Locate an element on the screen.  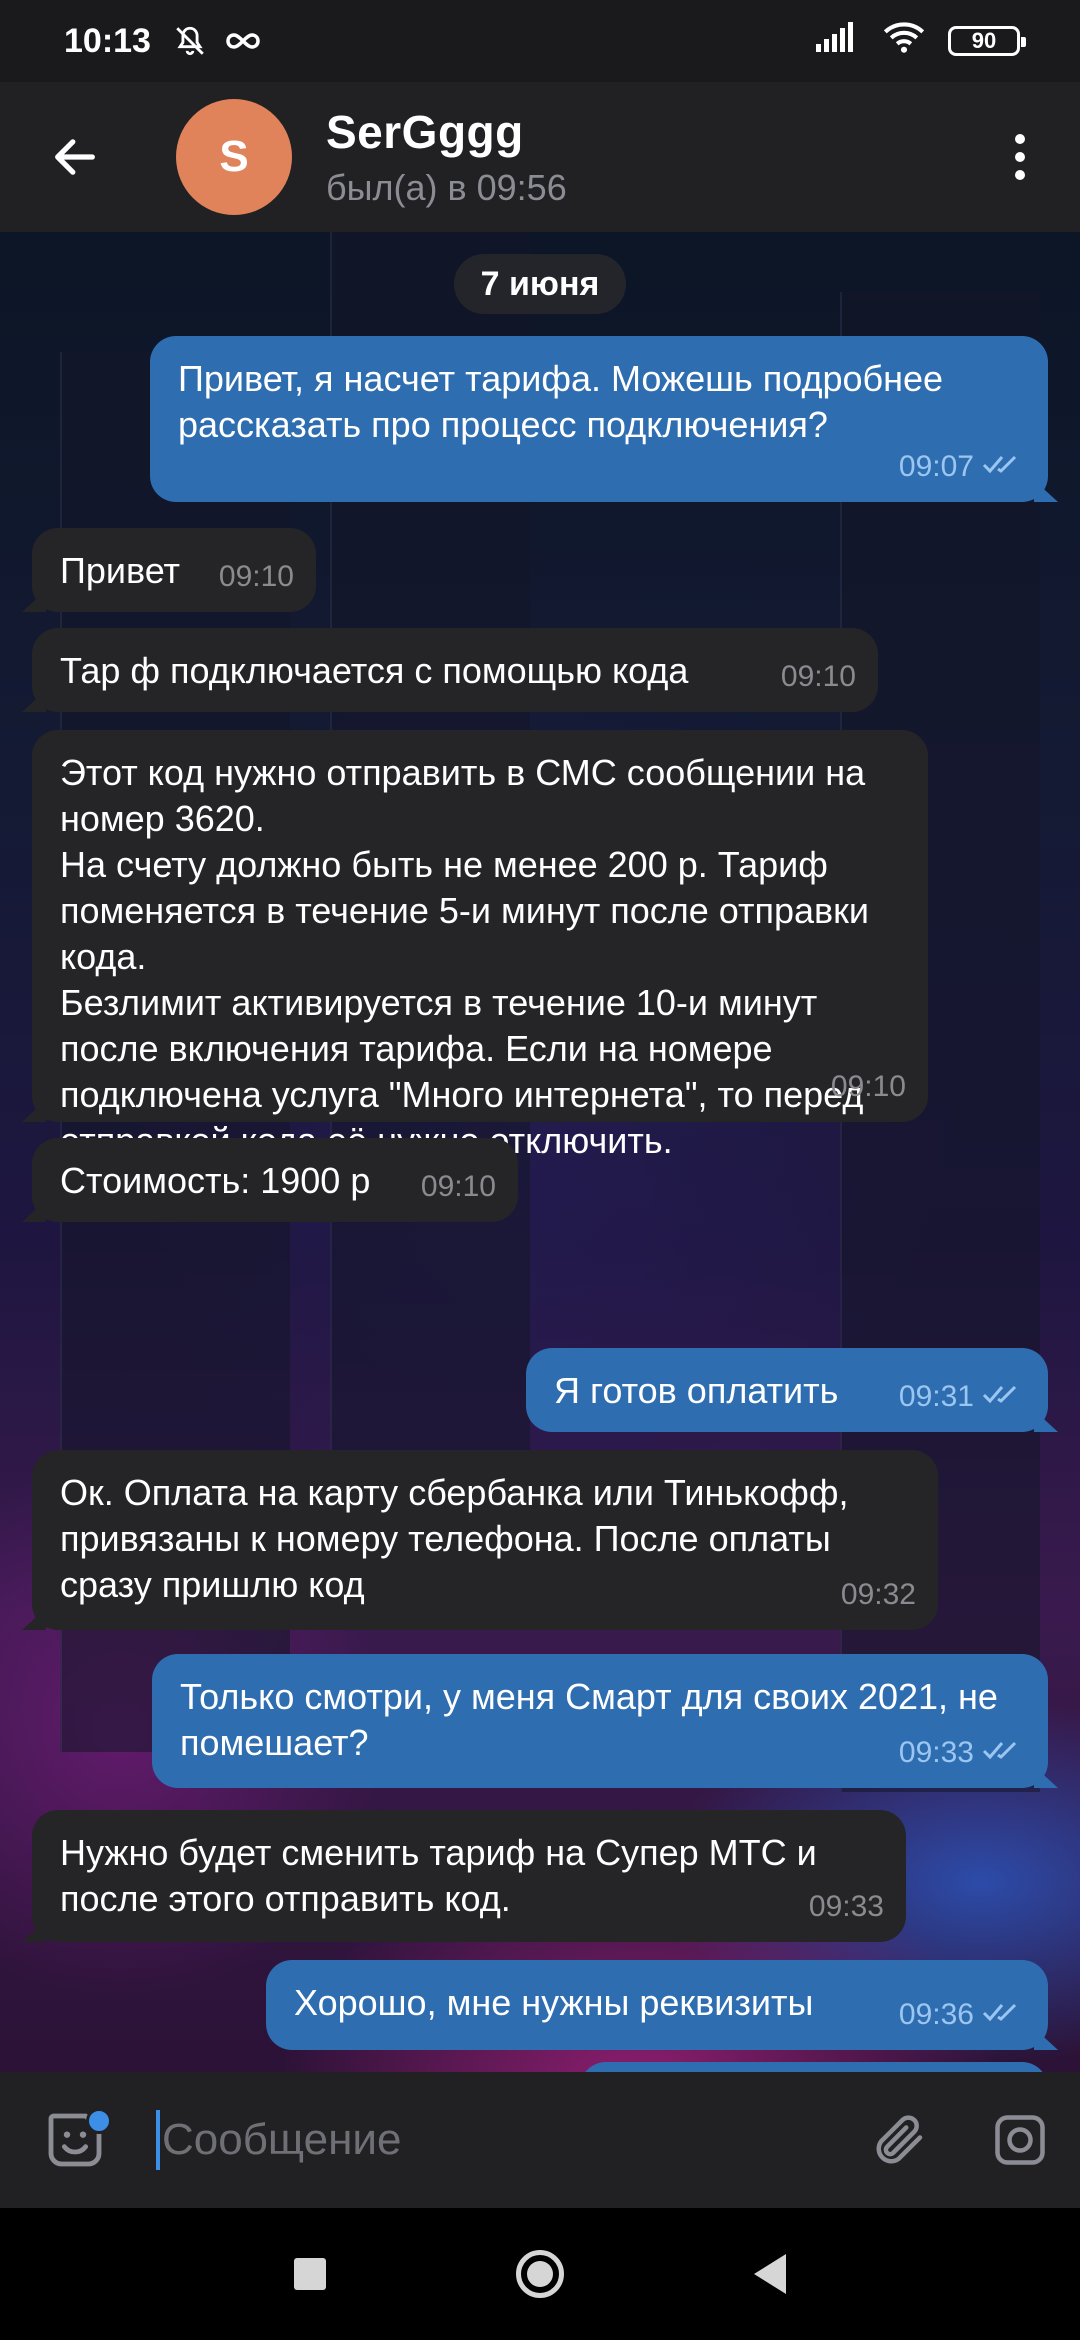
home-button is located at coordinates (540, 2274).